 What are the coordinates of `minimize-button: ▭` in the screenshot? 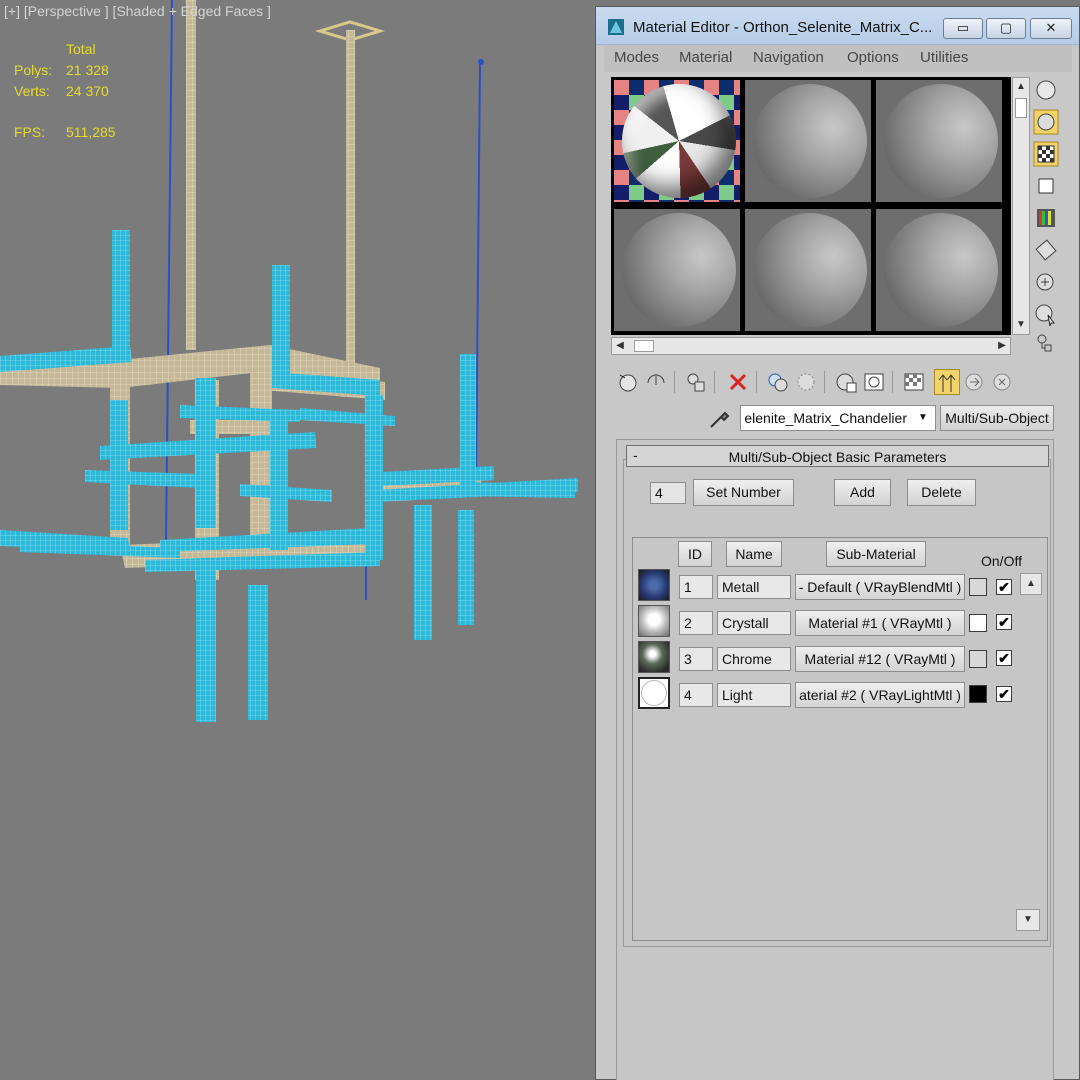 It's located at (963, 28).